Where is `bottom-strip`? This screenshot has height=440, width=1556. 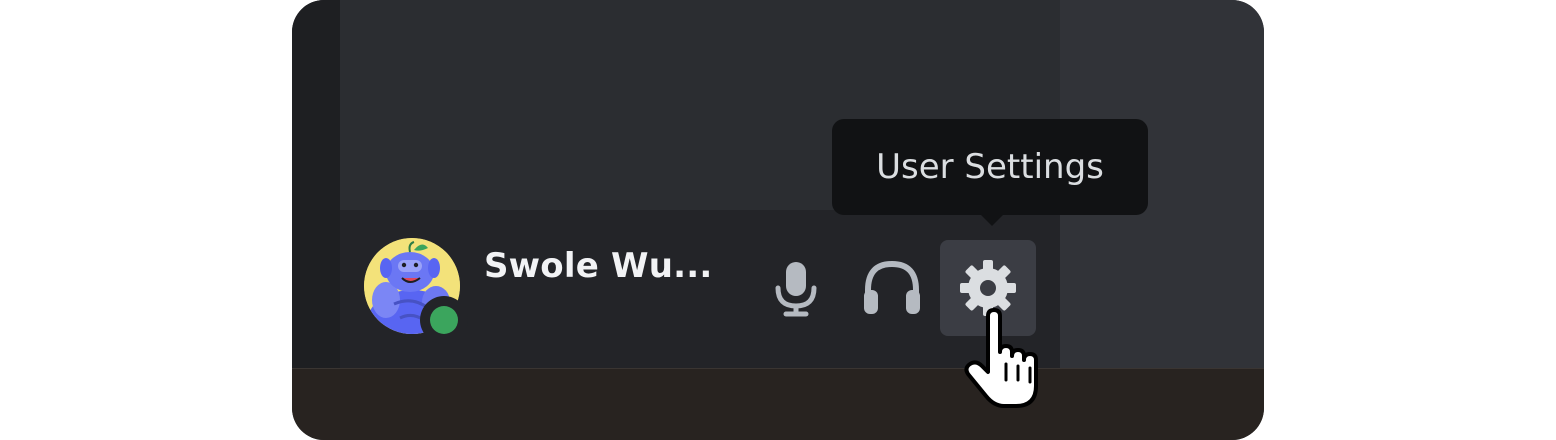
bottom-strip is located at coordinates (778, 404).